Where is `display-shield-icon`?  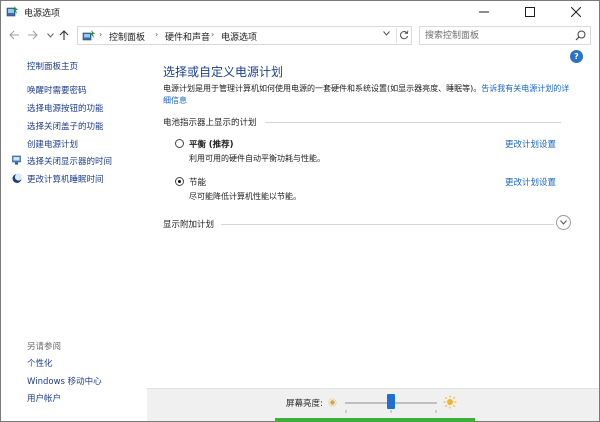
display-shield-icon is located at coordinates (16, 160).